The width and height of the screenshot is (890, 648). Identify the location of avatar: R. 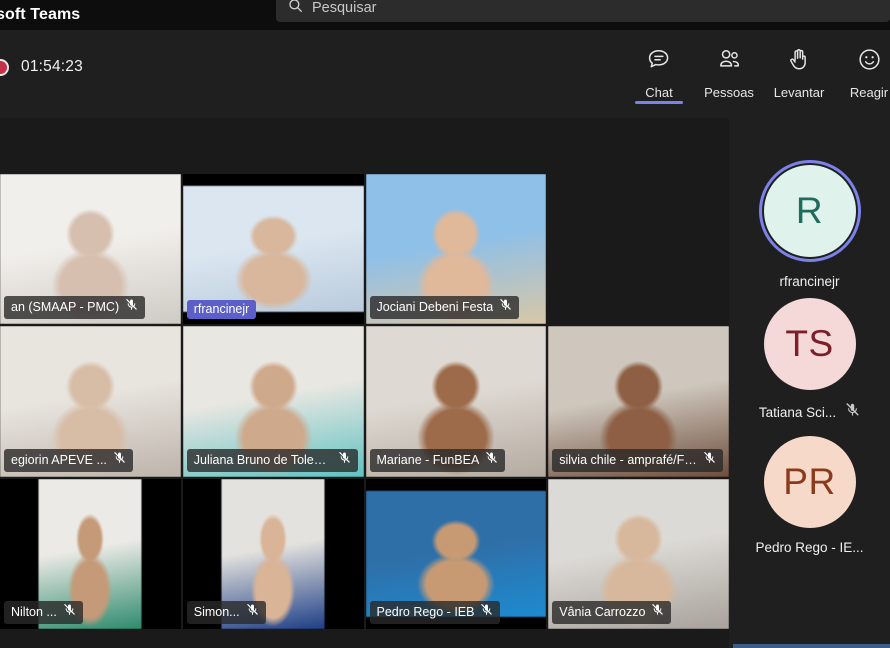
(809, 211).